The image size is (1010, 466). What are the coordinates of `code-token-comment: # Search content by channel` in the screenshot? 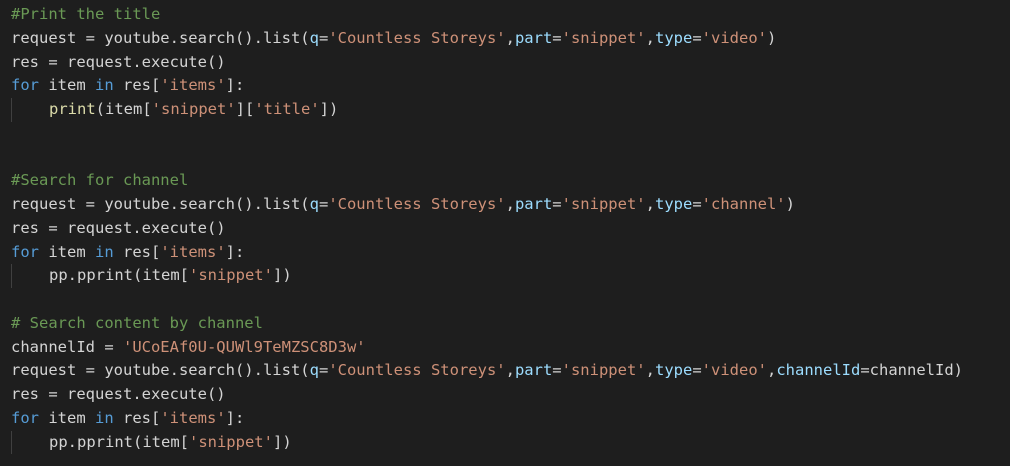 It's located at (137, 322).